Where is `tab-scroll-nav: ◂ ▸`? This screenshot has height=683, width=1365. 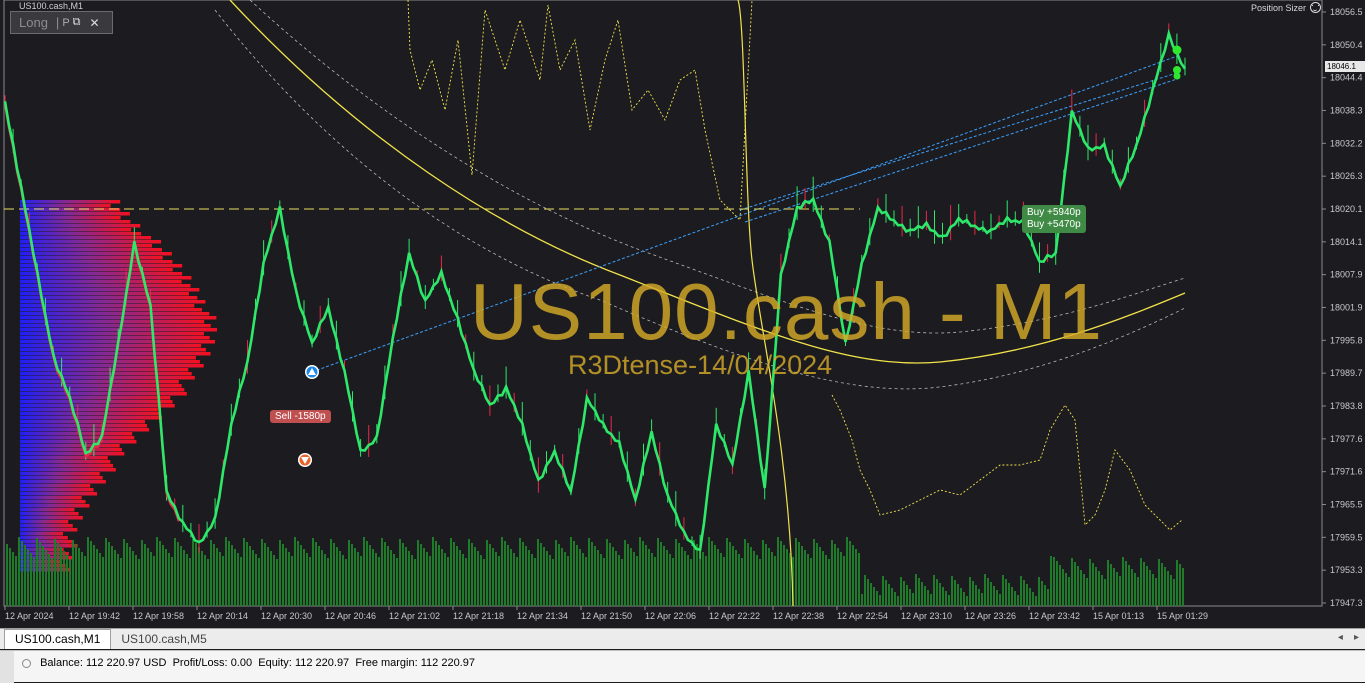
tab-scroll-nav: ◂ ▸ is located at coordinates (1348, 637).